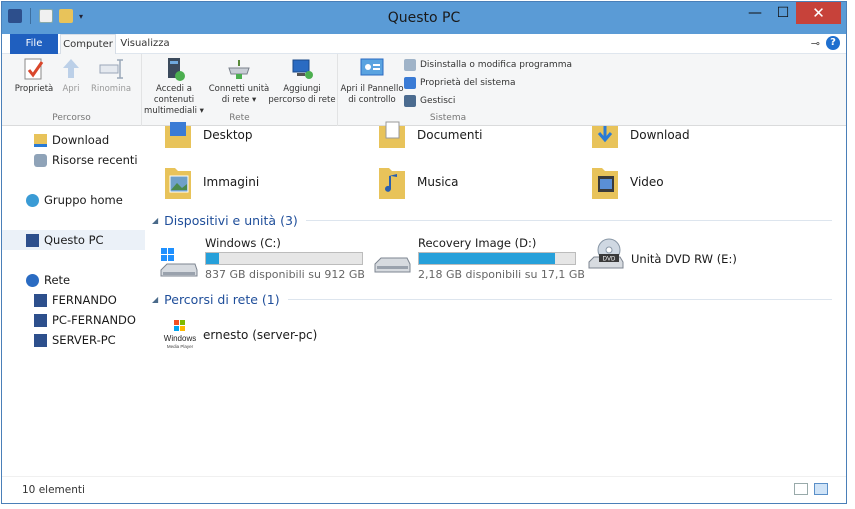  Describe the element at coordinates (488, 65) in the screenshot. I see `uninstall-program-button: Disinstalla o modifica programma` at that location.